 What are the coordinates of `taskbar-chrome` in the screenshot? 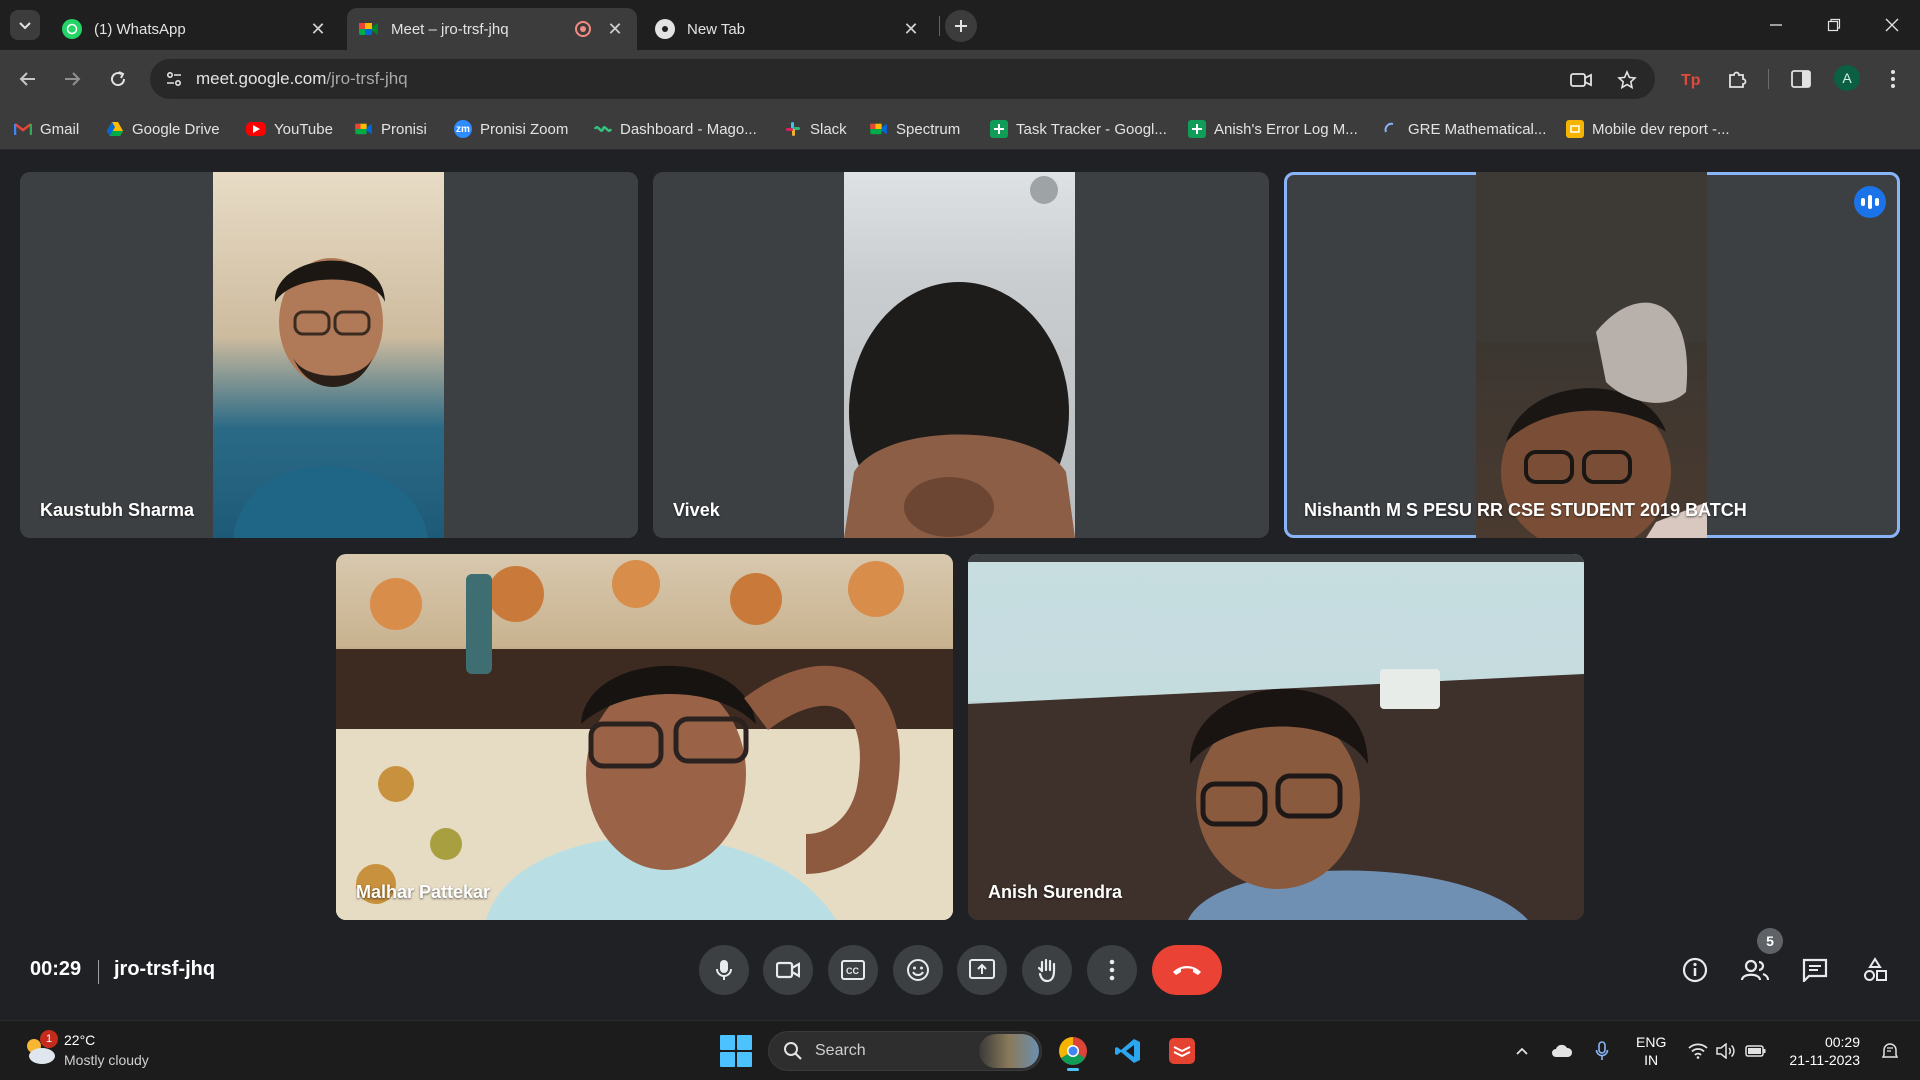 It's located at (1073, 1051).